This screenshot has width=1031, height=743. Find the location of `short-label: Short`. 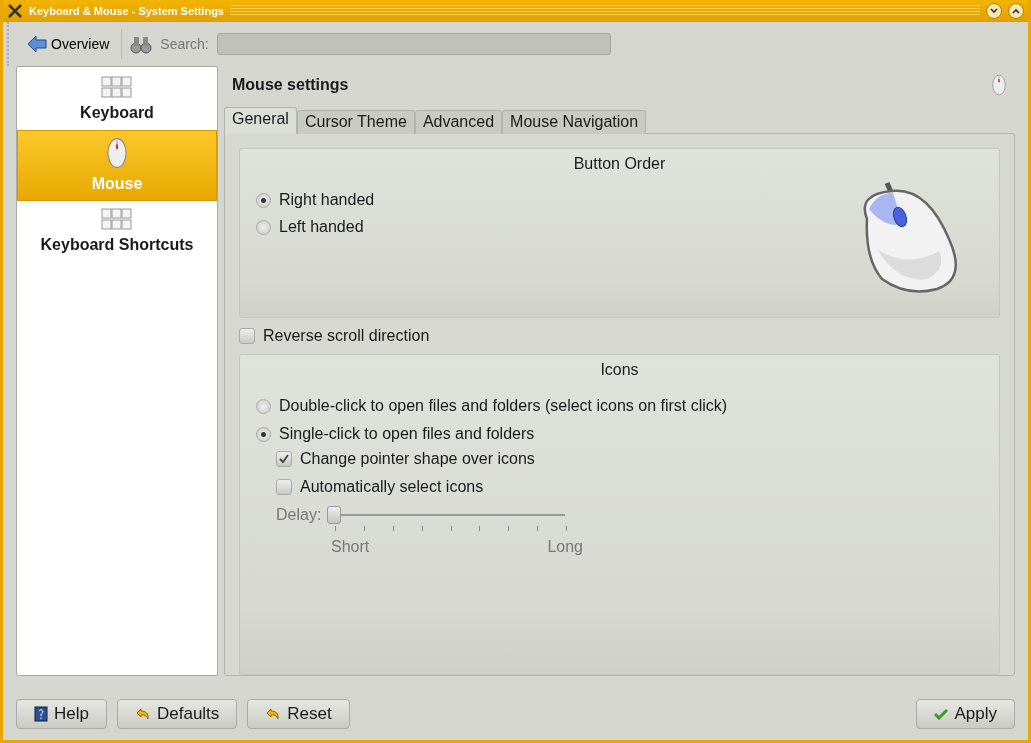

short-label: Short is located at coordinates (350, 547).